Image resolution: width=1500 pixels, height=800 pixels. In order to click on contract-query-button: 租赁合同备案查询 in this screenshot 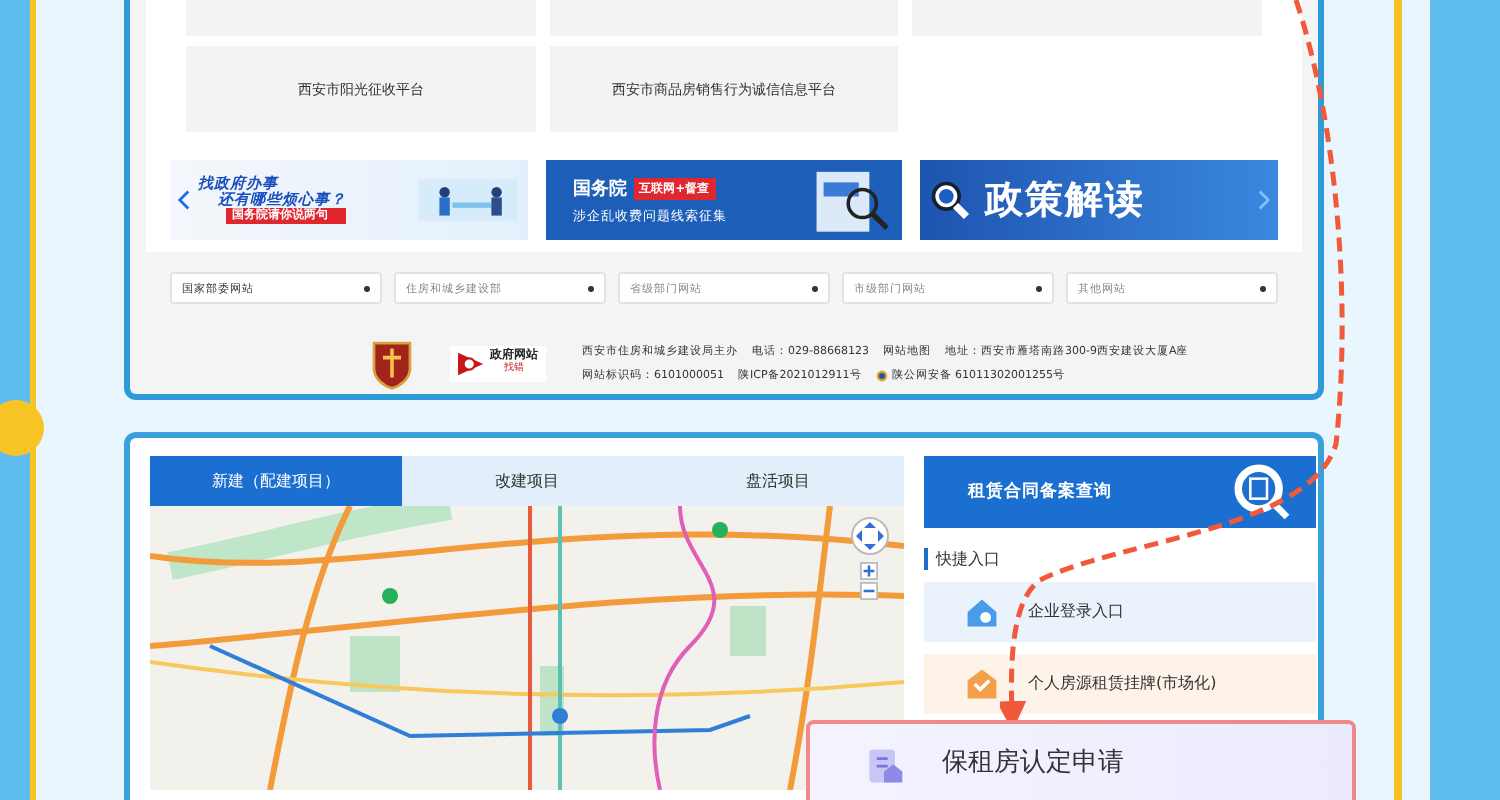, I will do `click(1120, 491)`.